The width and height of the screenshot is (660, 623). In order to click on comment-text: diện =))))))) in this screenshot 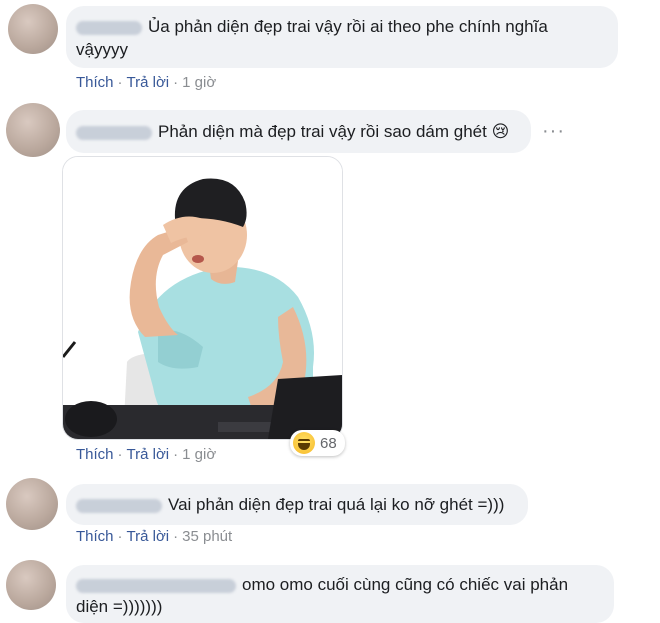, I will do `click(119, 606)`.